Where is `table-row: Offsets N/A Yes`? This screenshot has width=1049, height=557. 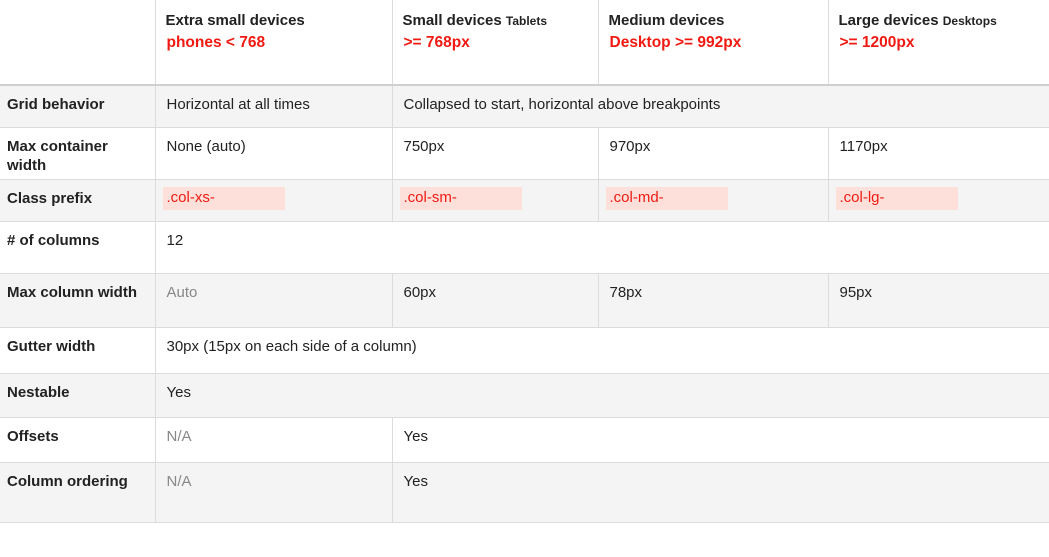
table-row: Offsets N/A Yes is located at coordinates (524, 439).